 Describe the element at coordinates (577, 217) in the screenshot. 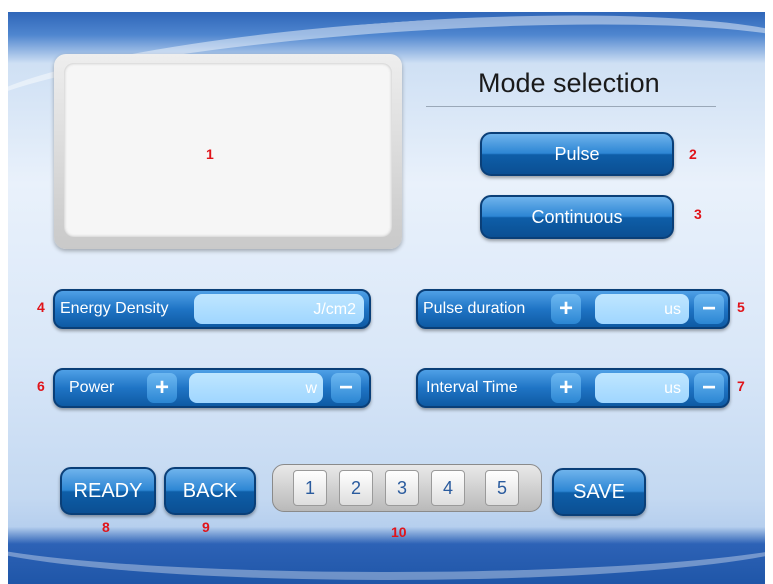

I see `continuous-mode-button: Continuous` at that location.